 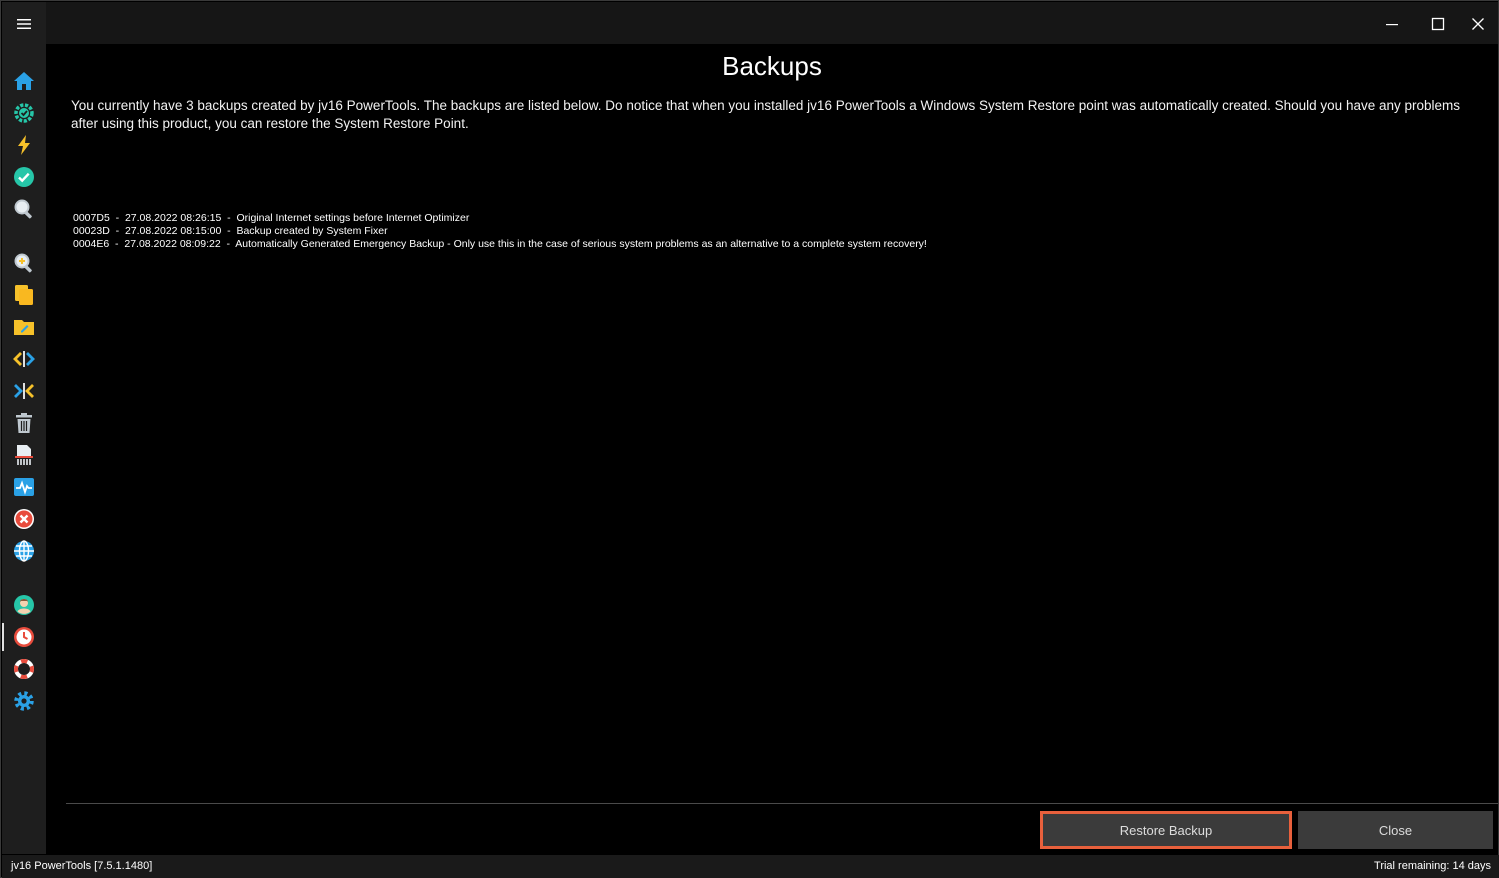 I want to click on app-version-label: jv16 PowerTools [7.5.1.1480], so click(x=82, y=866).